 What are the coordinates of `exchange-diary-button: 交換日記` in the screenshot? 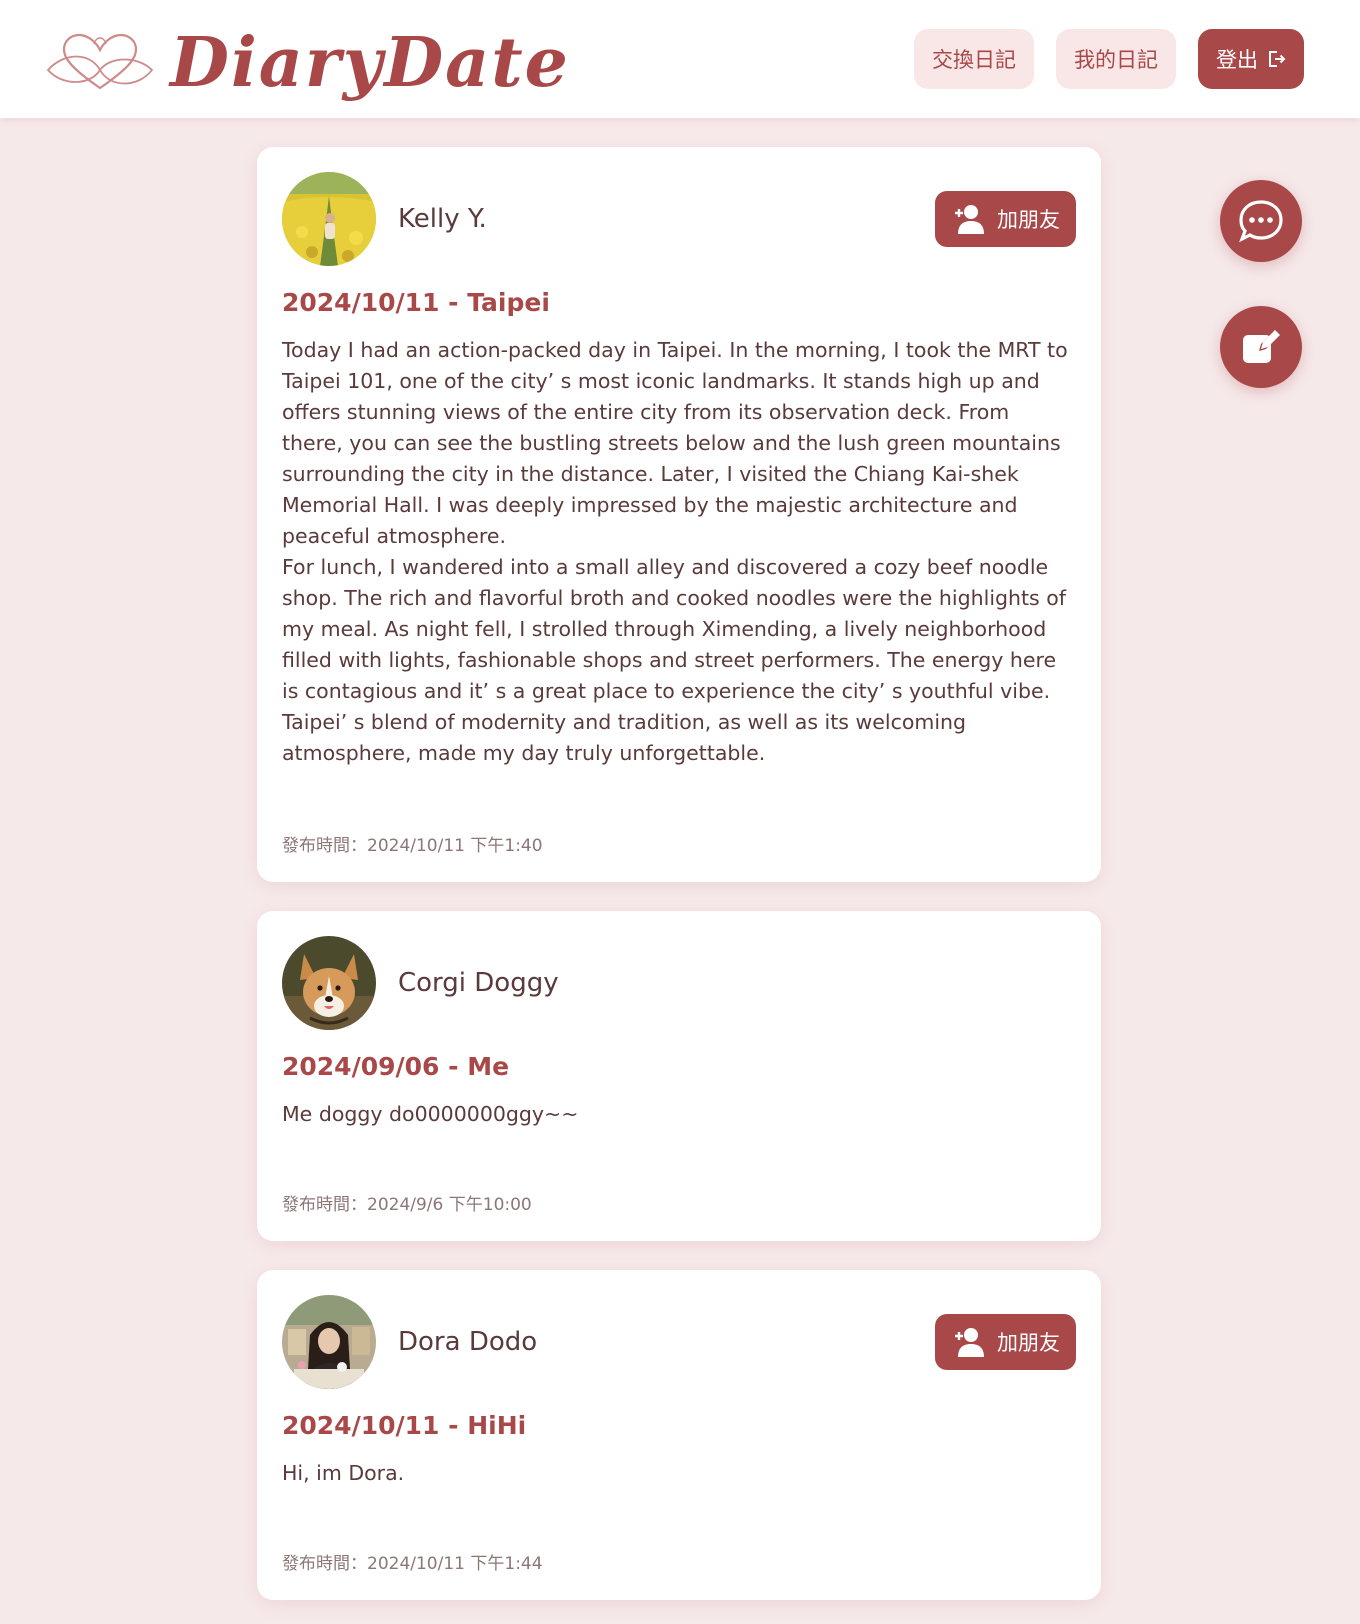 It's located at (974, 59).